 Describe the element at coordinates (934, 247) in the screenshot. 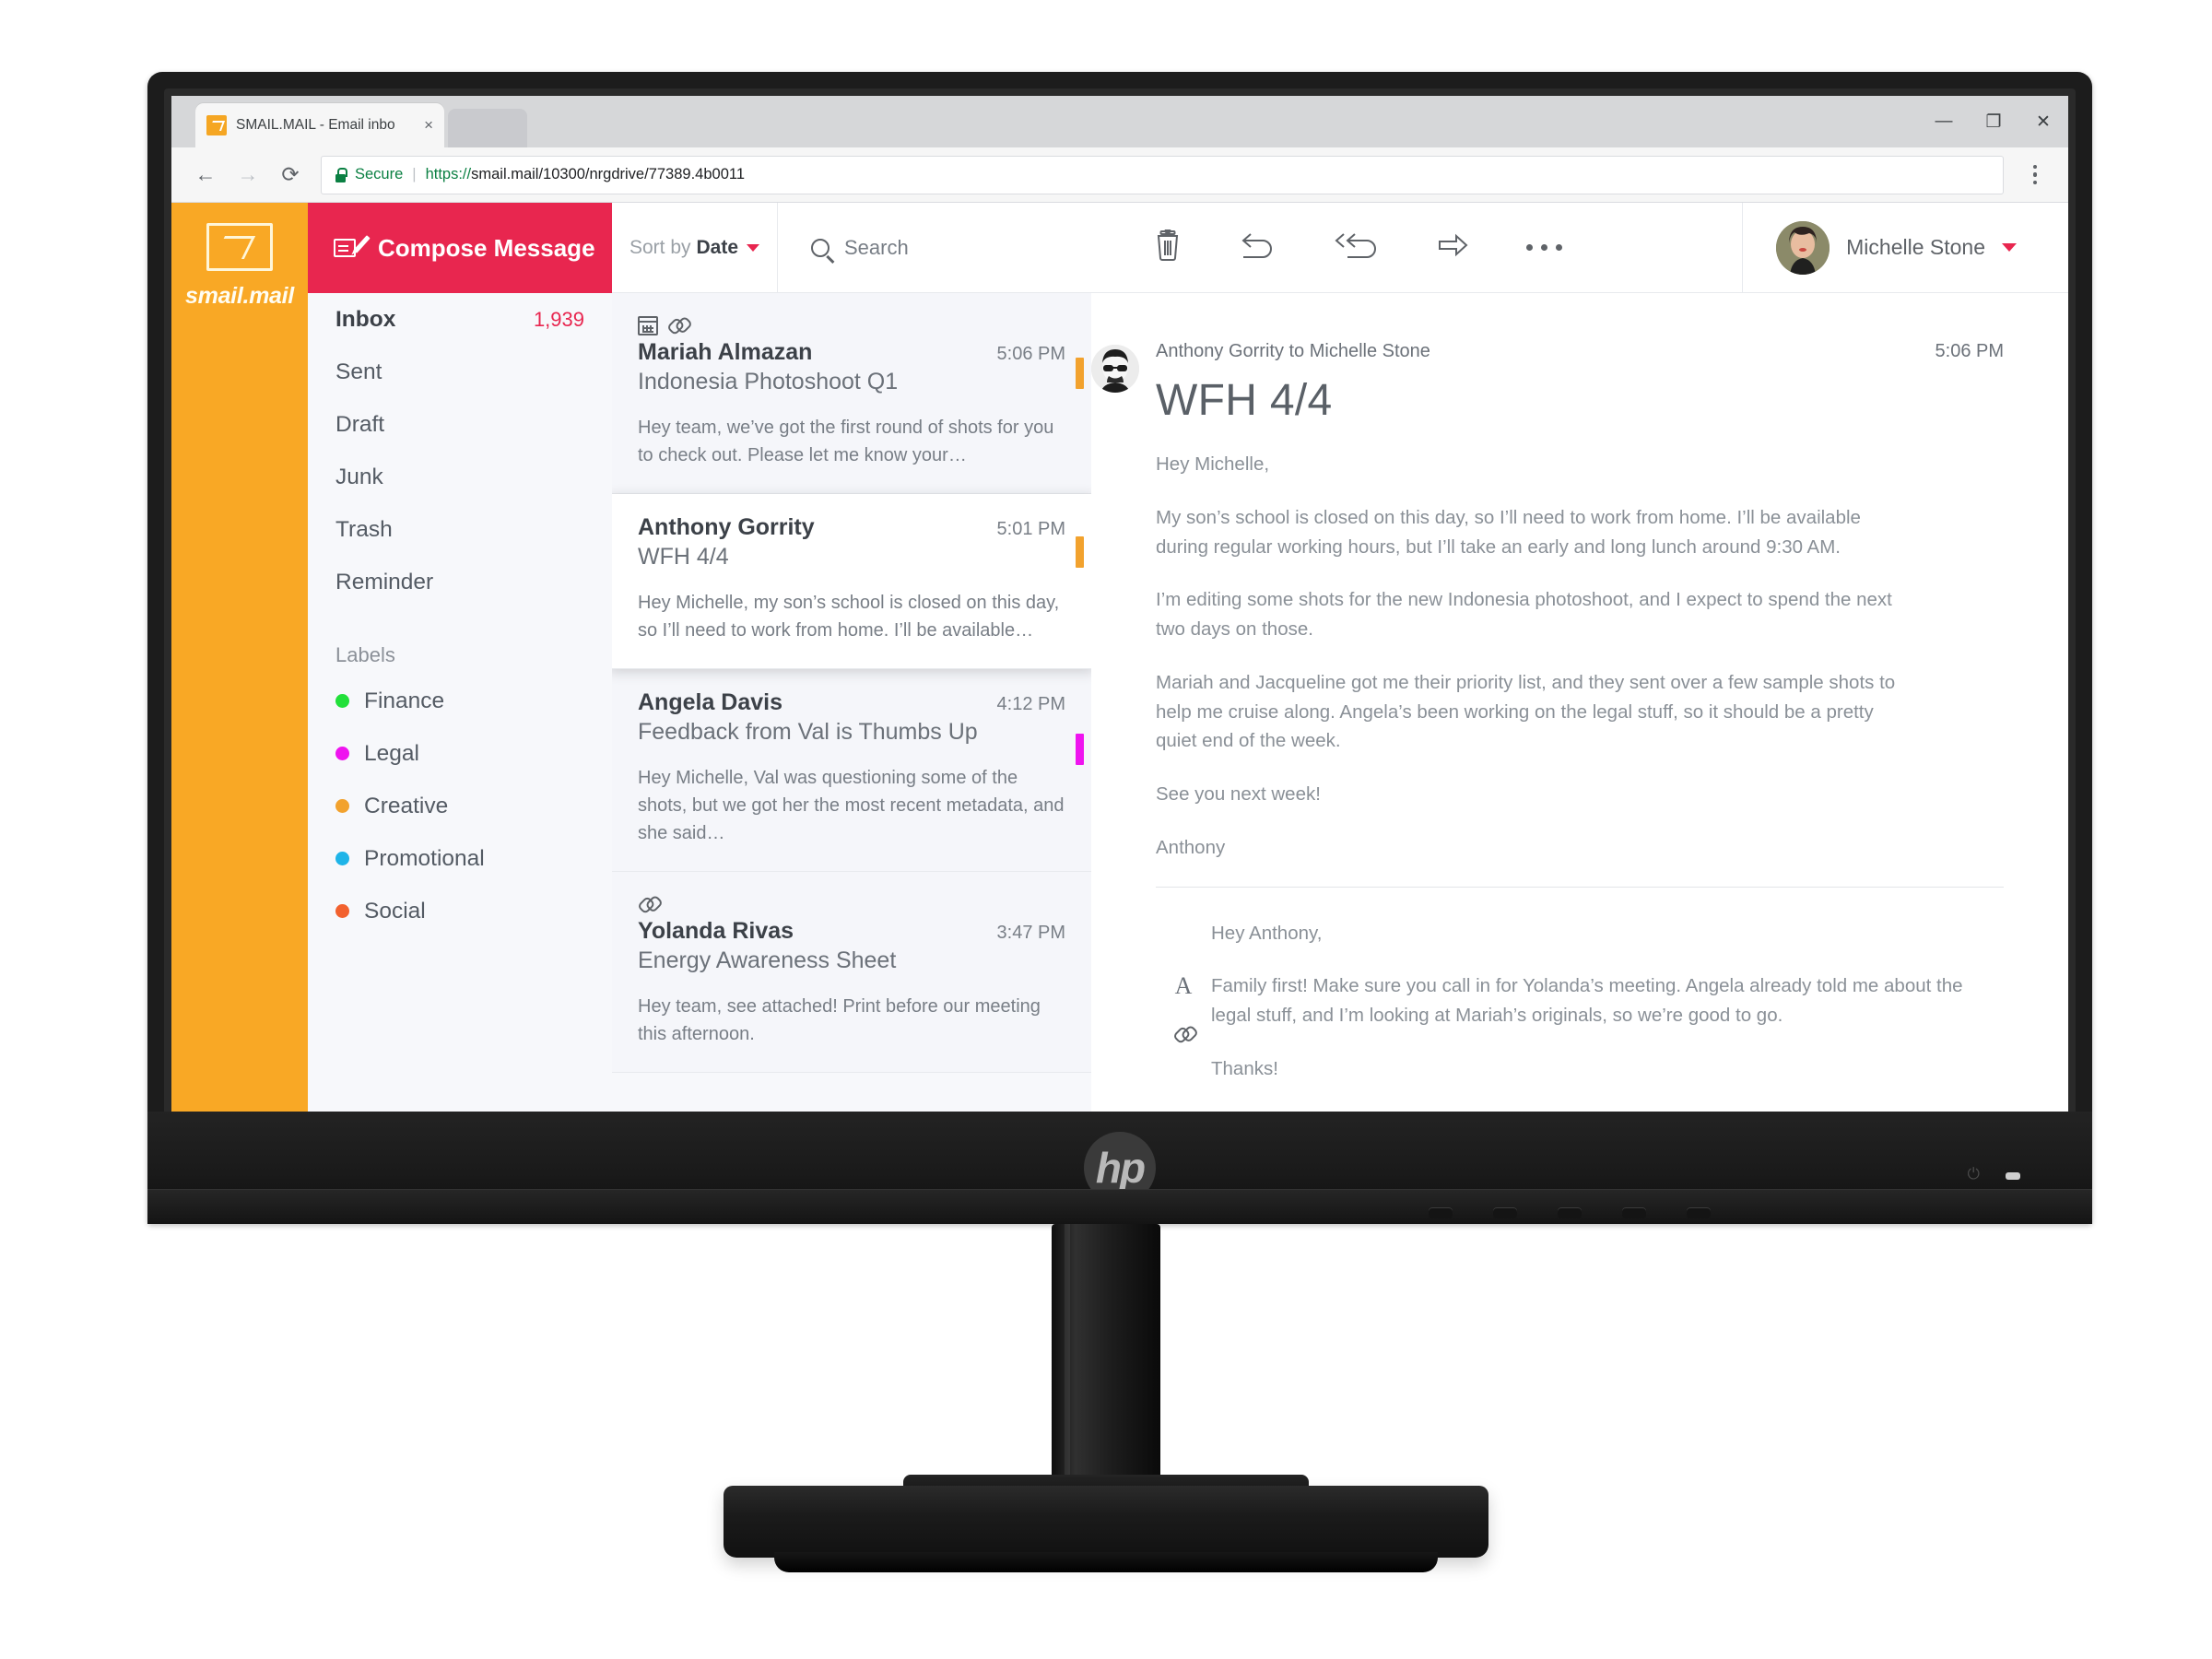

I see `search-input: Search` at that location.